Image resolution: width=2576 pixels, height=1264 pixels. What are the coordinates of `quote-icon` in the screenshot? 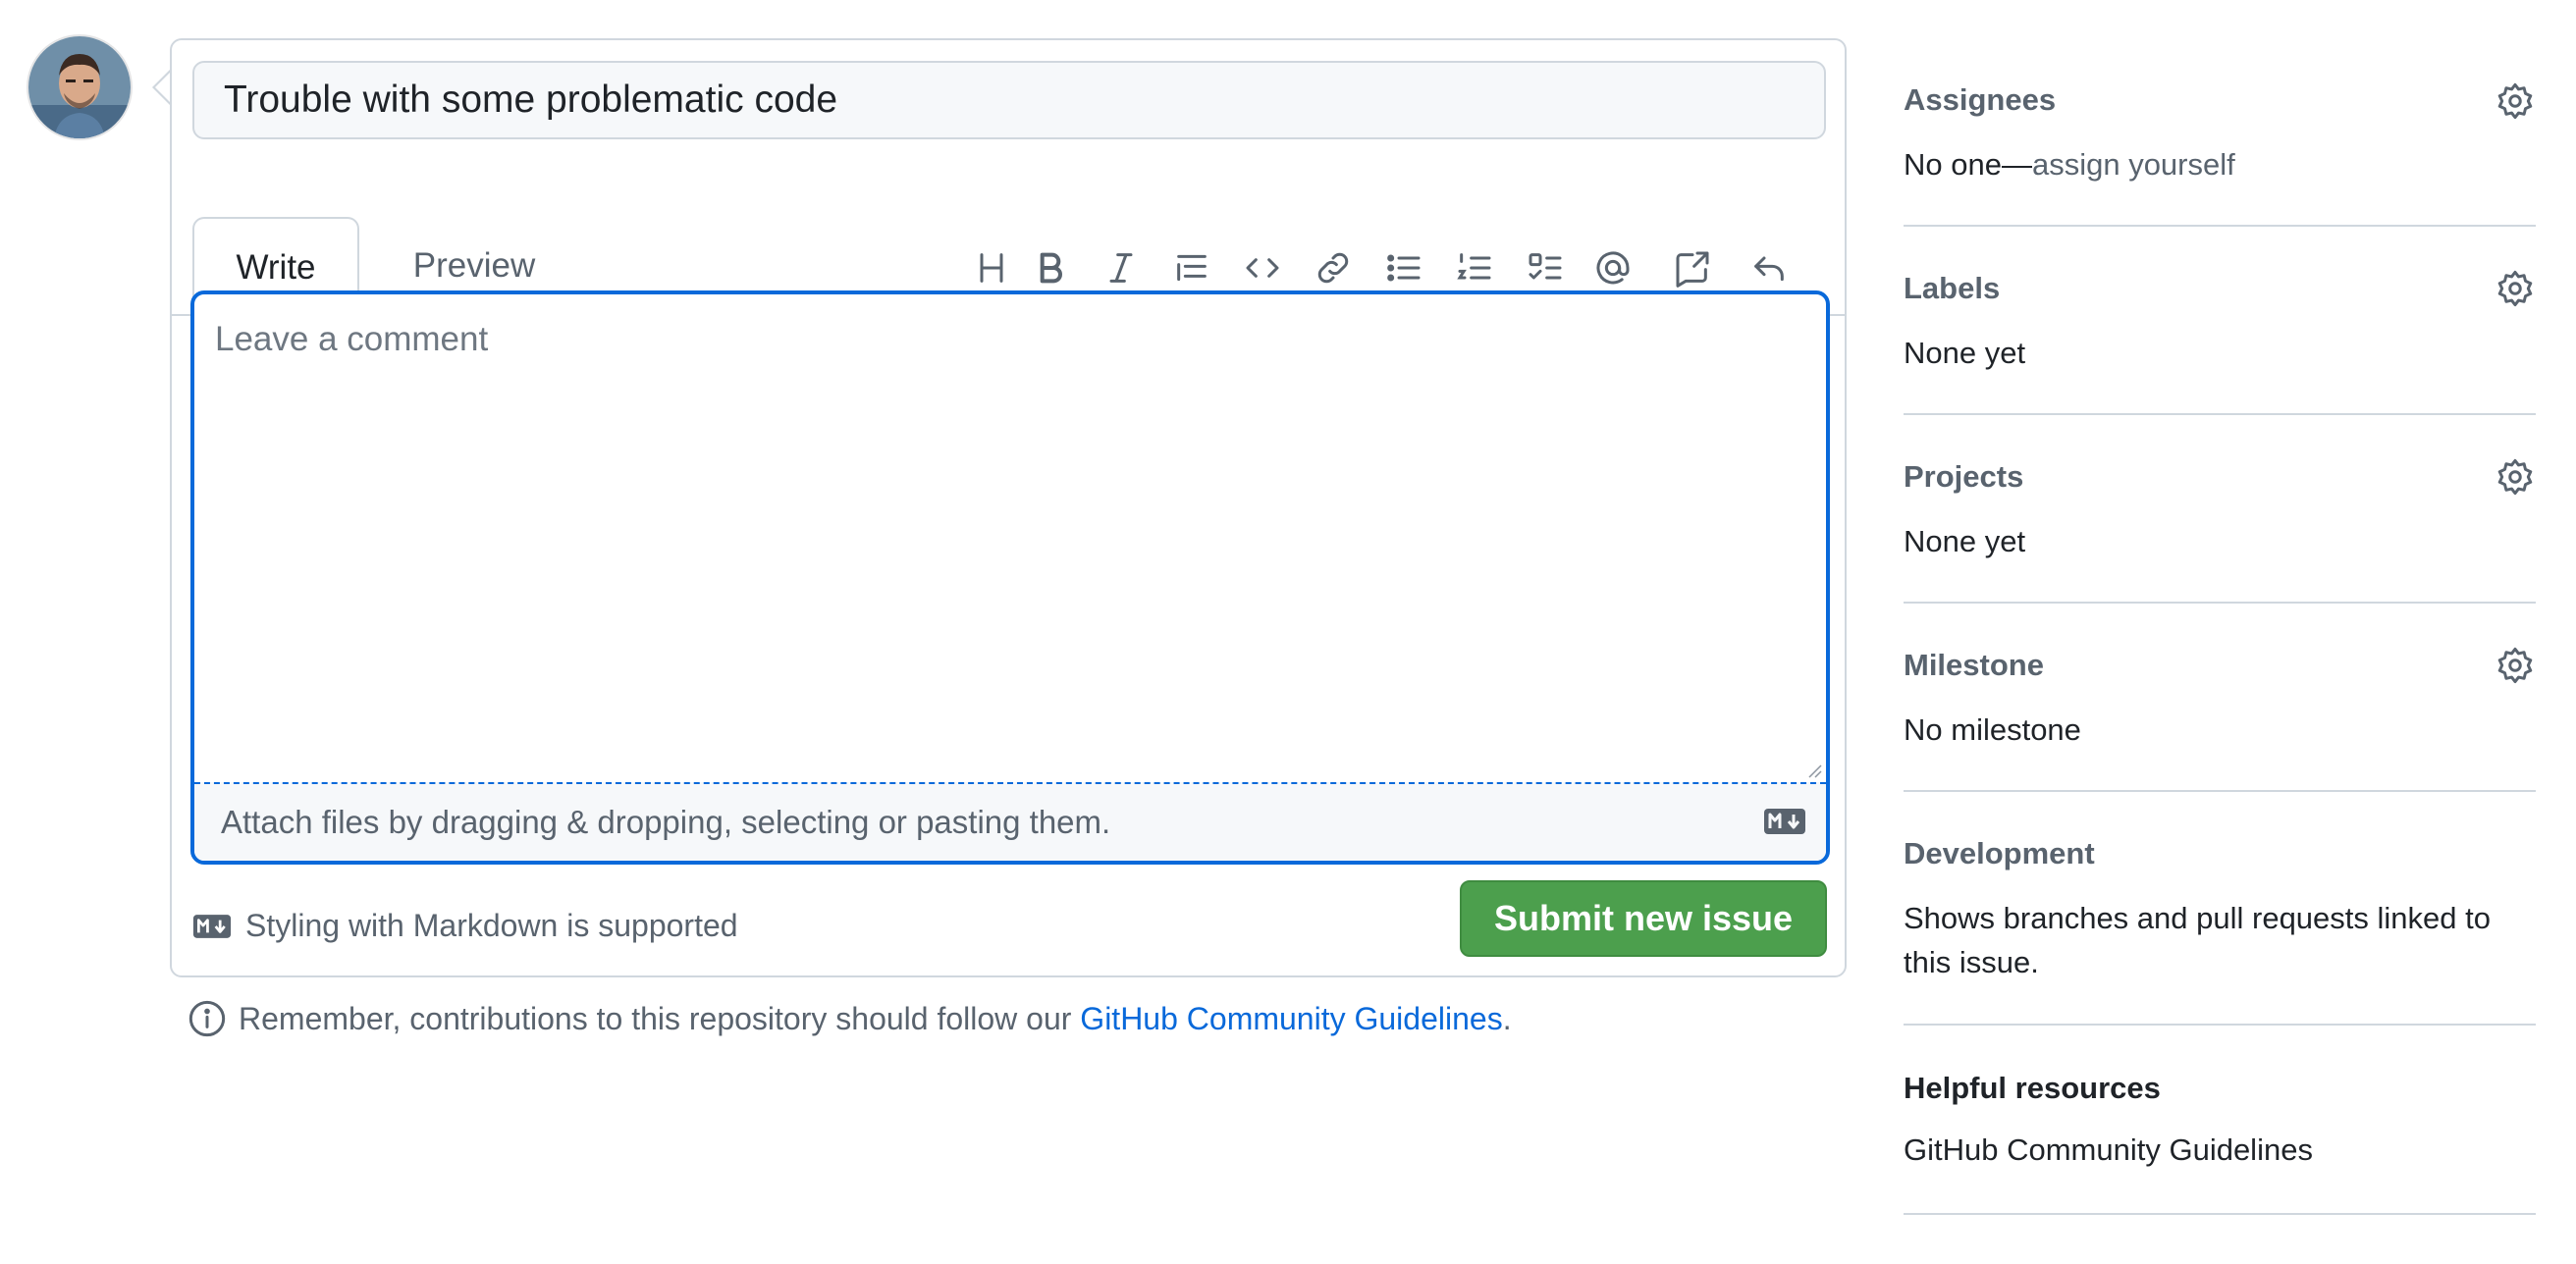 It's located at (1191, 267).